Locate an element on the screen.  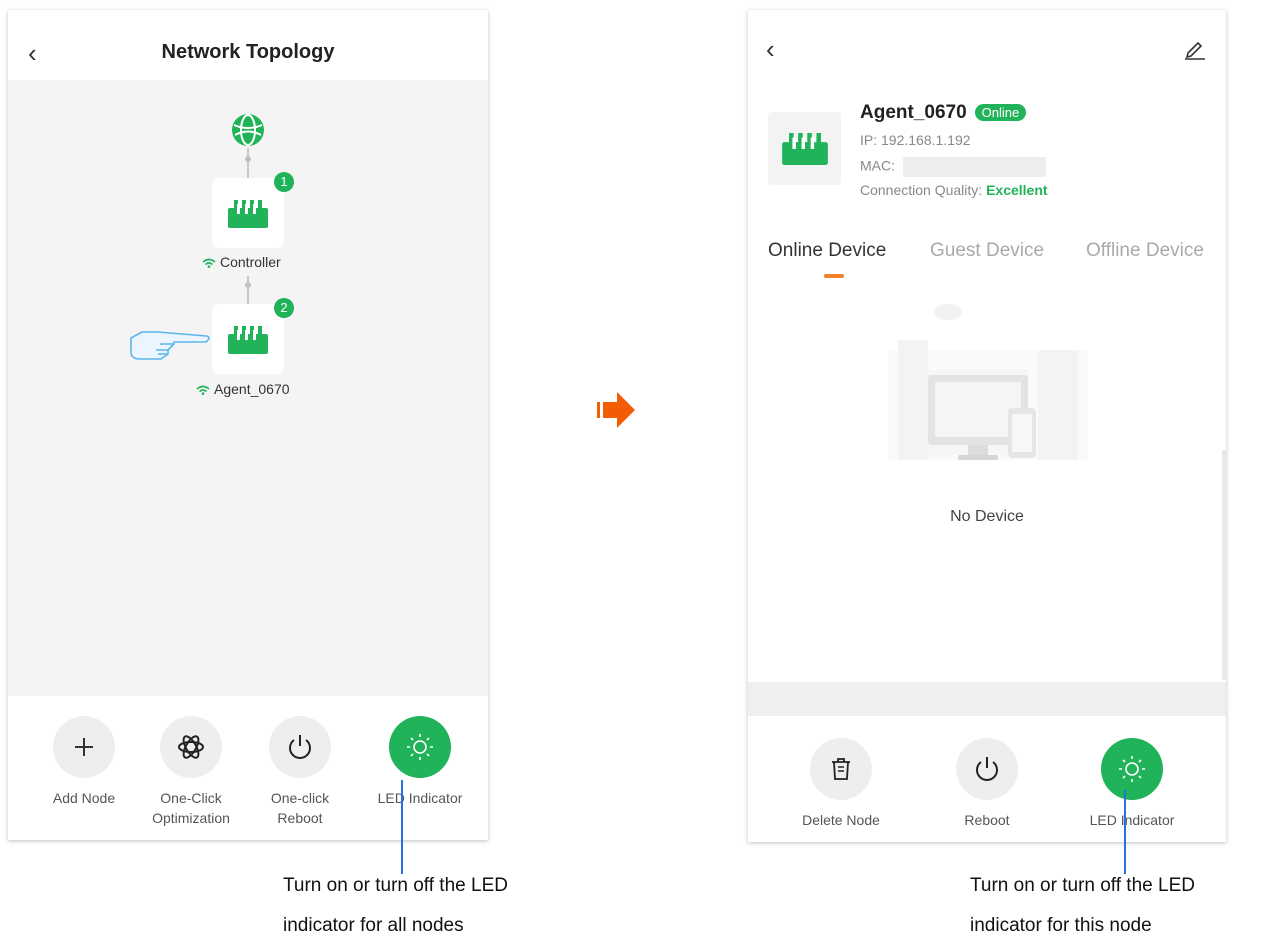
empty-state-text: No Device is located at coordinates (987, 516).